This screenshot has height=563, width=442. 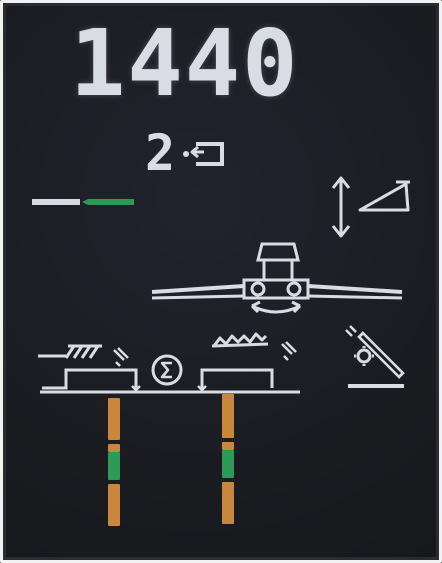 What do you see at coordinates (185, 63) in the screenshot?
I see `rpm-readout: 1440` at bounding box center [185, 63].